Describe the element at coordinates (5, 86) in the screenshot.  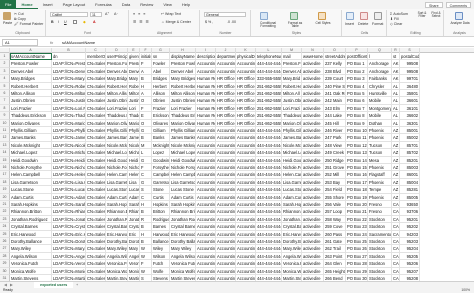
I see `row-header: 5` at that location.